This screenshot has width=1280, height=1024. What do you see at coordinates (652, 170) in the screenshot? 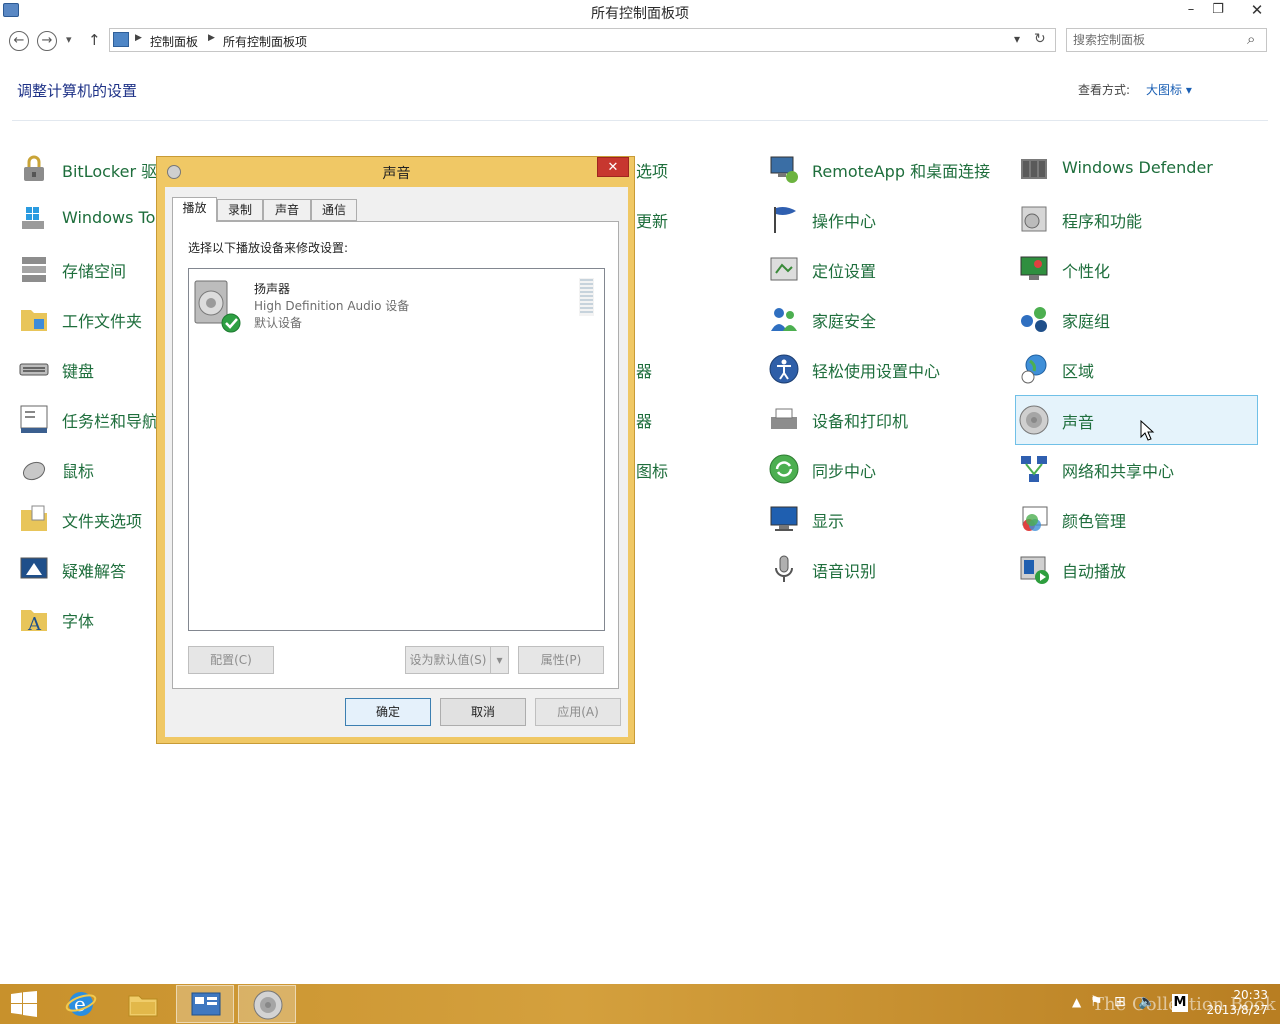
I see `item-partial-options: 选项` at bounding box center [652, 170].